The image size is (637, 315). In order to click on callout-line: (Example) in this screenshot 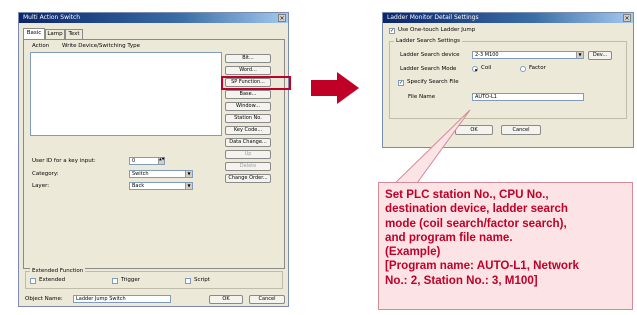, I will do `click(413, 252)`.